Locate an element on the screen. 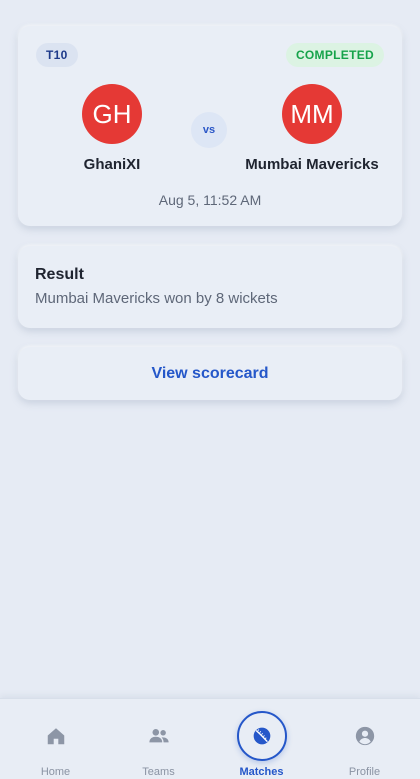 Image resolution: width=420 pixels, height=779 pixels. status-badge: COMPLETED is located at coordinates (334, 55).